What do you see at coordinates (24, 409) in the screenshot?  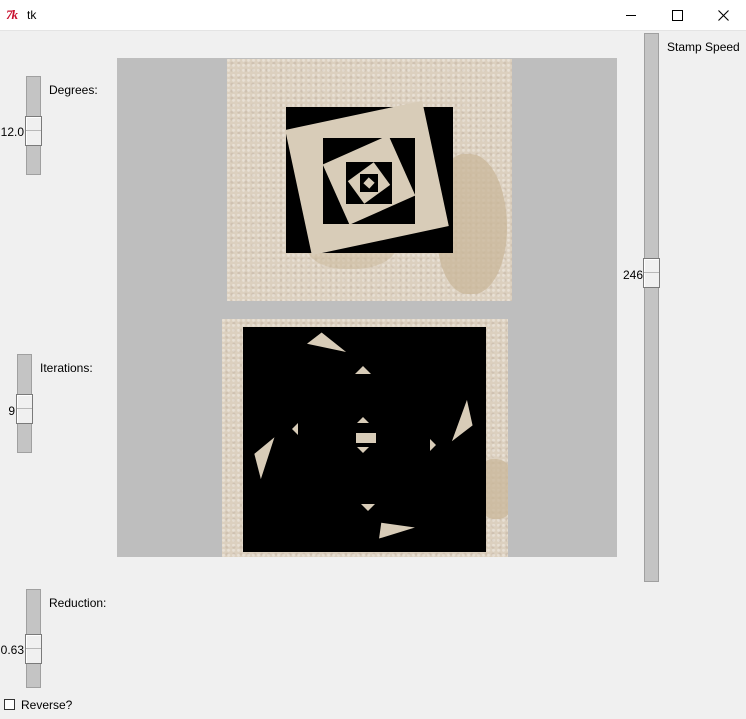 I see `iterations-scale-thumb` at bounding box center [24, 409].